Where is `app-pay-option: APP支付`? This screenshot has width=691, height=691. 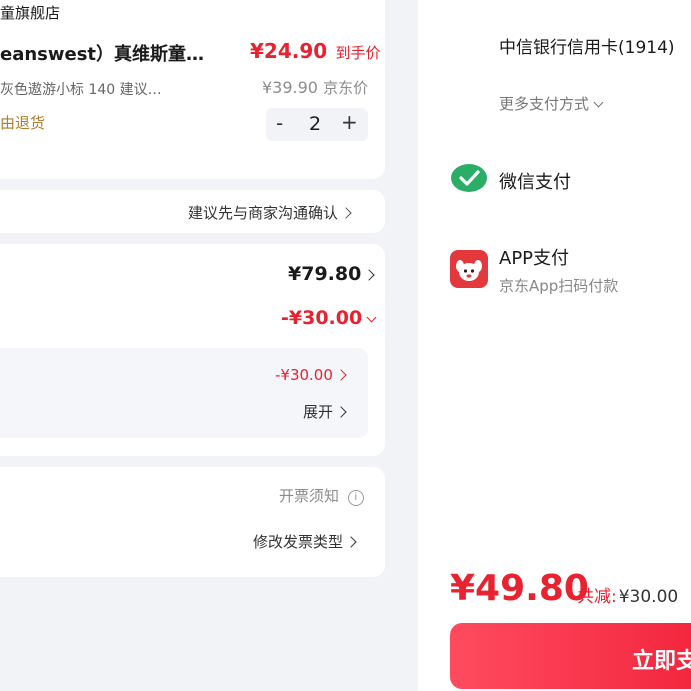
app-pay-option: APP支付 is located at coordinates (534, 257).